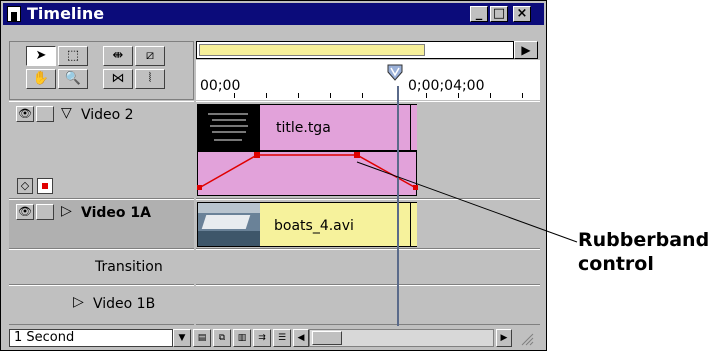  I want to click on track-header-video-1a: 👁 ▷ Video 1A, so click(101, 224).